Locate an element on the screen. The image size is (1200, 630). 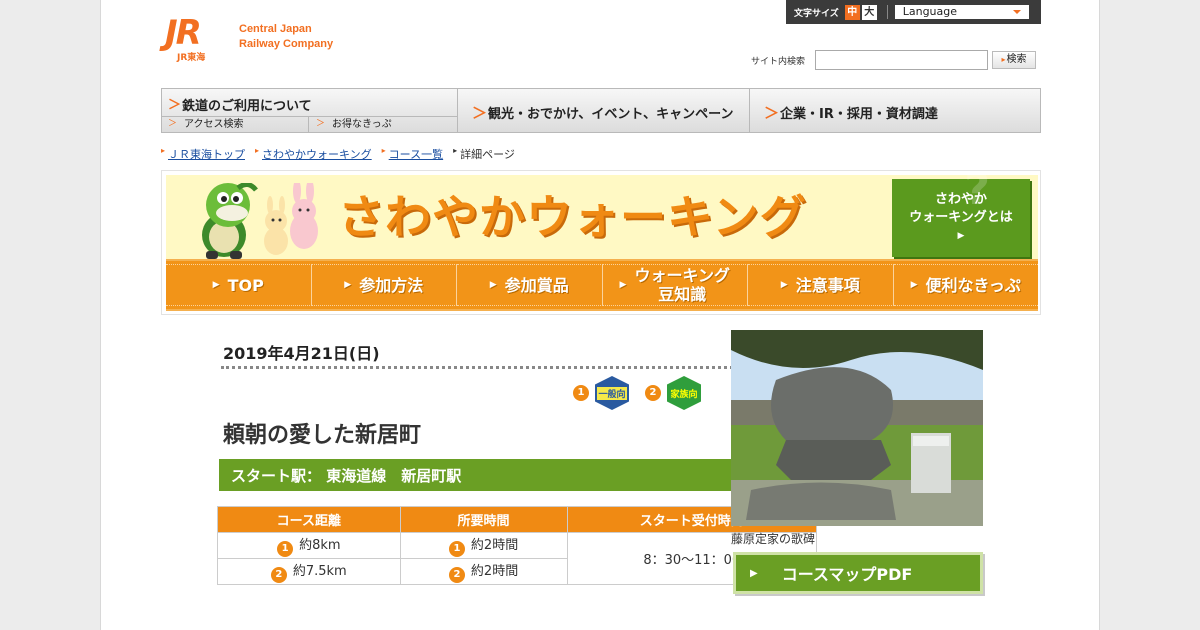
about-walking-line1: さわやか is located at coordinates (960, 199).